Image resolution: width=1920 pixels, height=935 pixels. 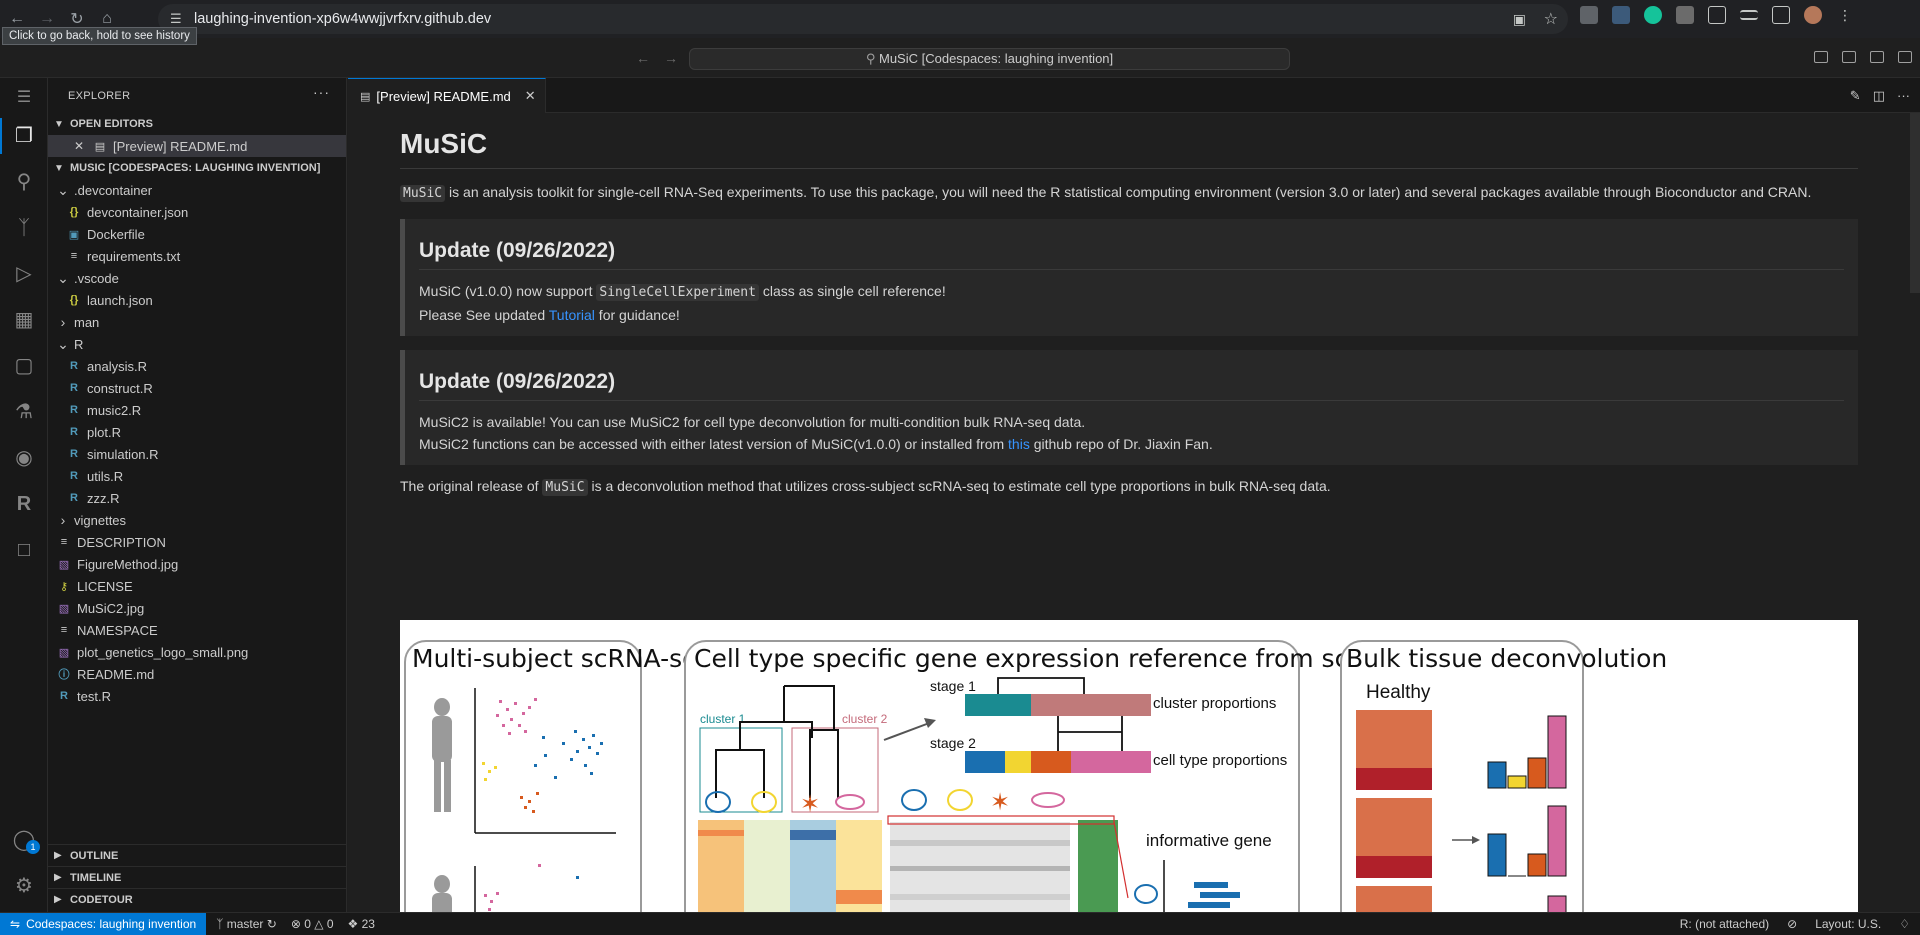 I want to click on toggle-panel-icon, so click(x=1849, y=57).